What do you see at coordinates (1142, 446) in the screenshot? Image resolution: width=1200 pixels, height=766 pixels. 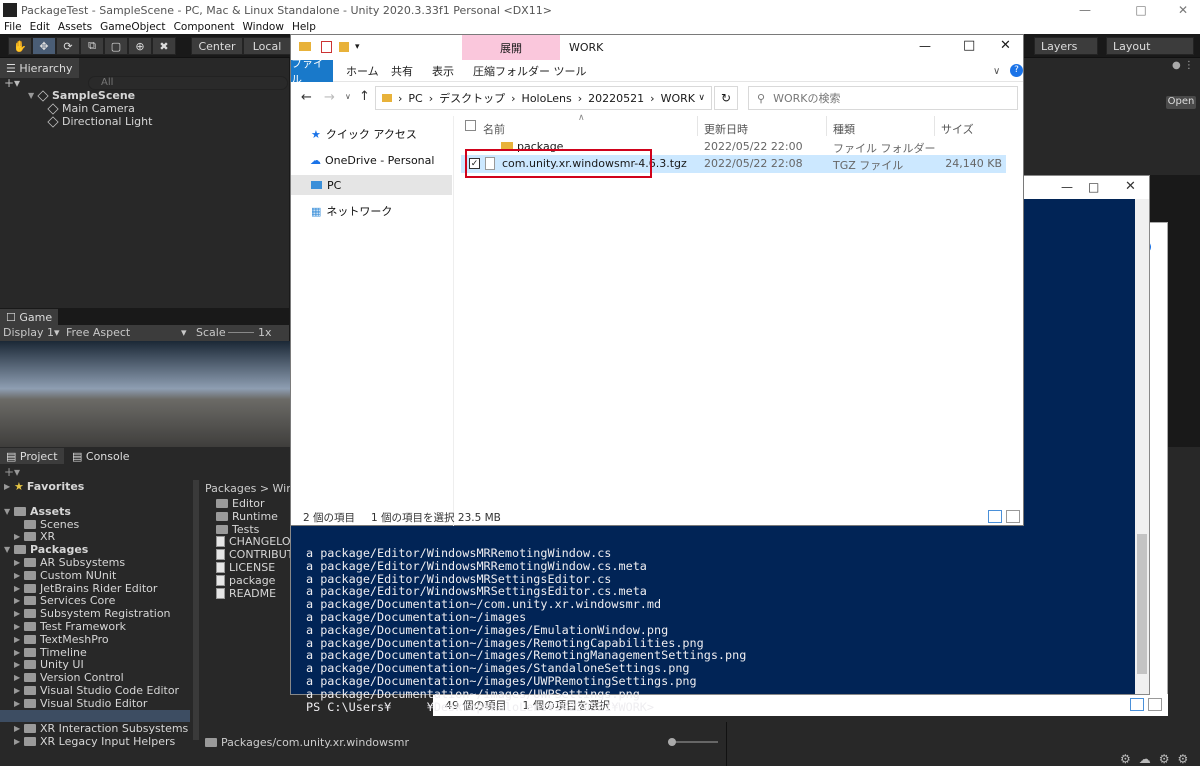 I see `console-scrollbar` at bounding box center [1142, 446].